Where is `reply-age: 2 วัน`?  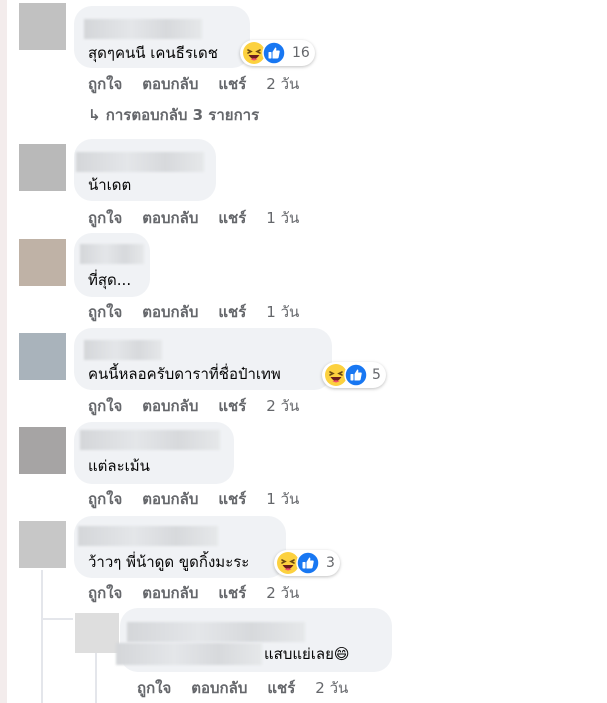
reply-age: 2 วัน is located at coordinates (331, 688).